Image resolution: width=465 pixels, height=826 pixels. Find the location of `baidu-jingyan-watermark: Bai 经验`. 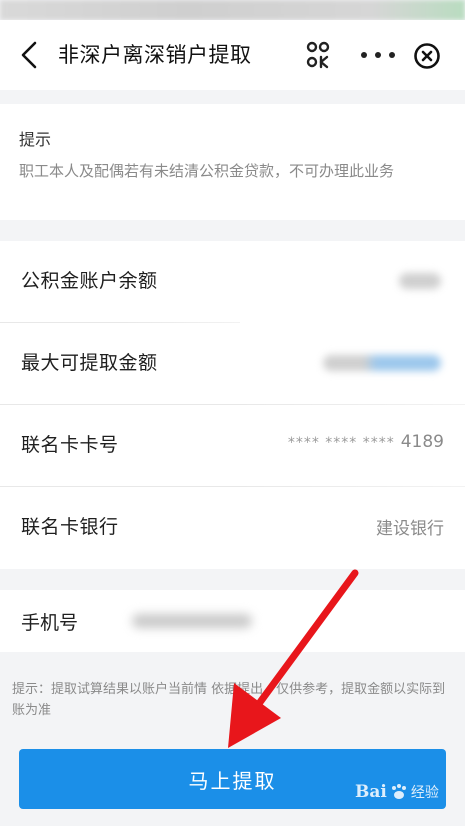

baidu-jingyan-watermark: Bai 经验 is located at coordinates (405, 792).